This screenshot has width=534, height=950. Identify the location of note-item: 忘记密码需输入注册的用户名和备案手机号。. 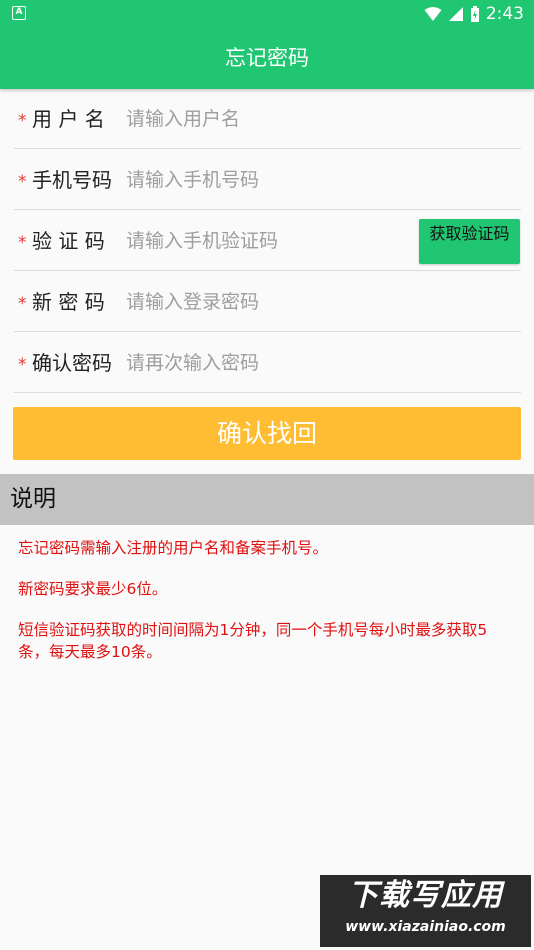
(173, 548).